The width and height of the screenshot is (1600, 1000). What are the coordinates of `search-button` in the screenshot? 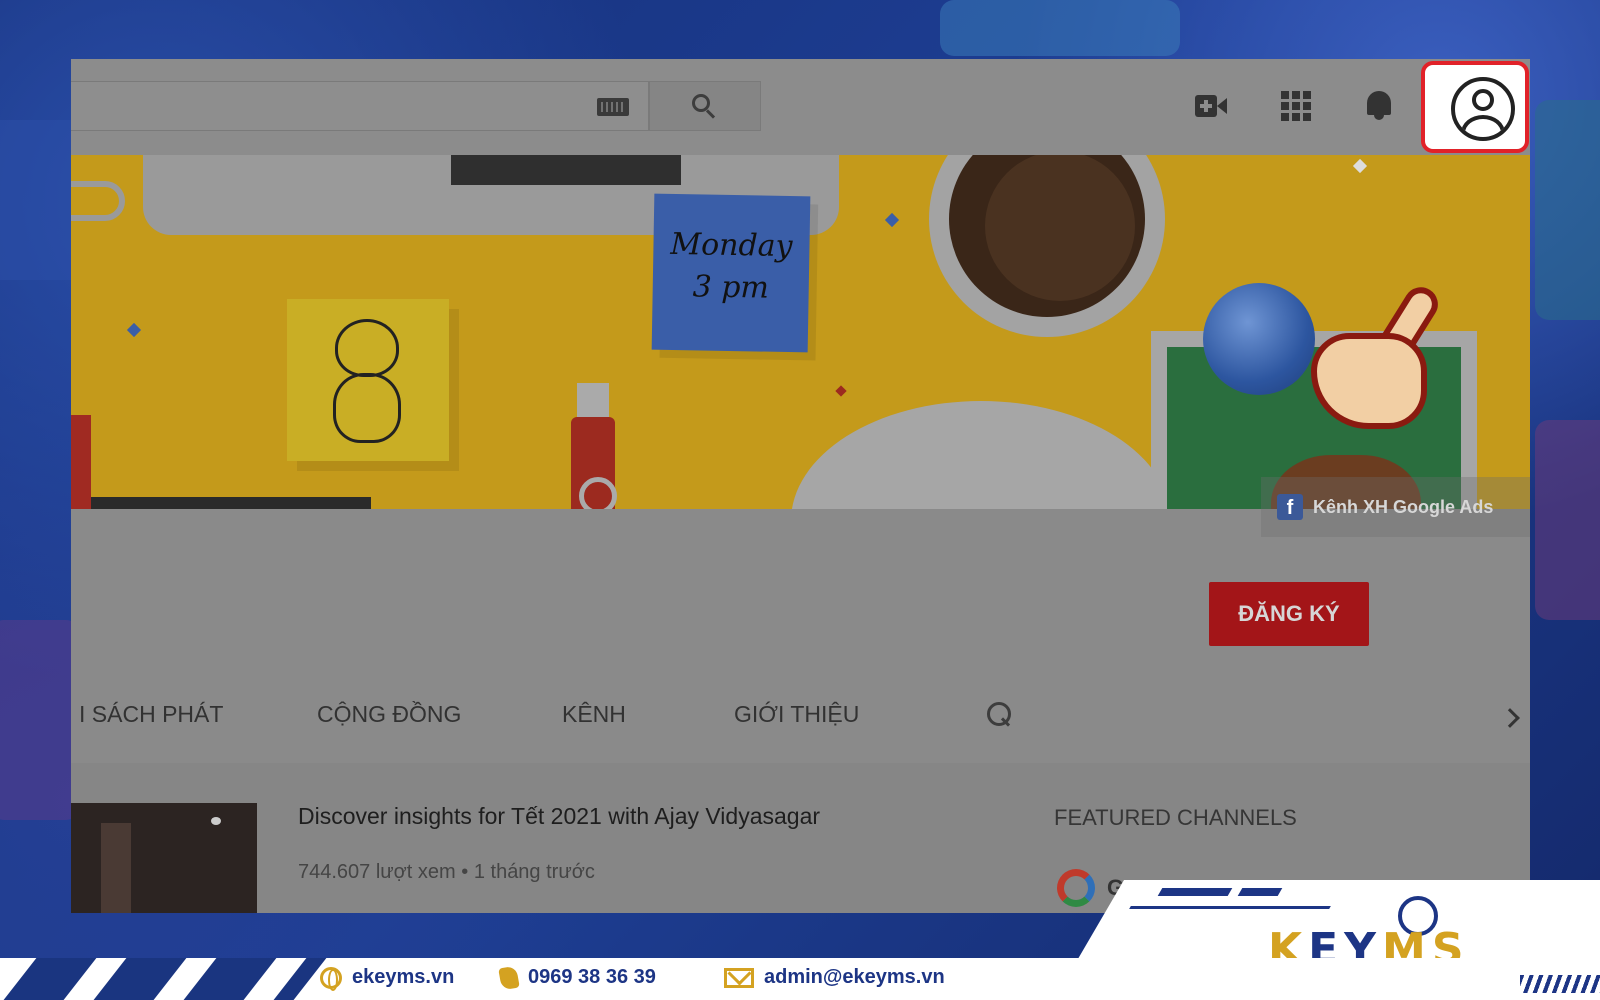 It's located at (705, 106).